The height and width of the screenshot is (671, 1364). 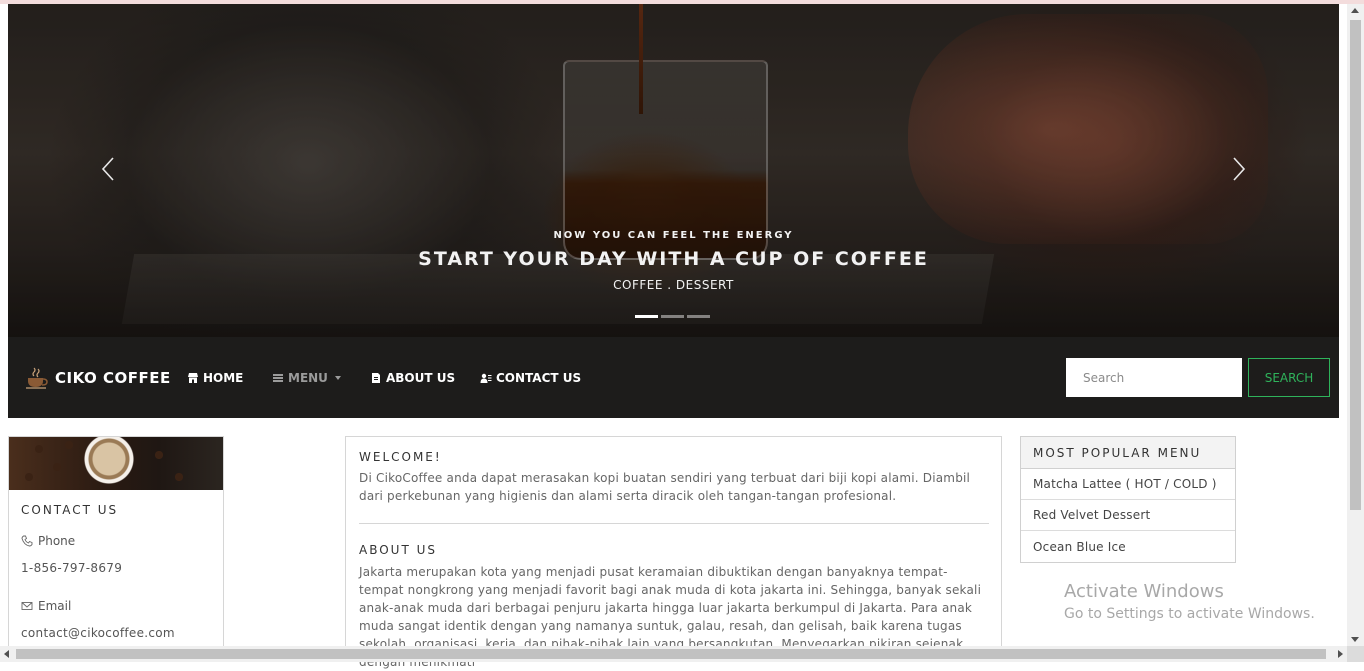 I want to click on hero-kicker: NOW YOU CAN FEEL THE ENERGY, so click(x=673, y=235).